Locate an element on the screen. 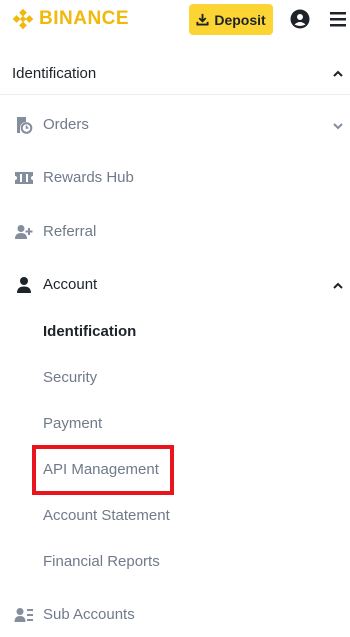 This screenshot has width=350, height=637. account-menu-identification: Identification is located at coordinates (175, 332).